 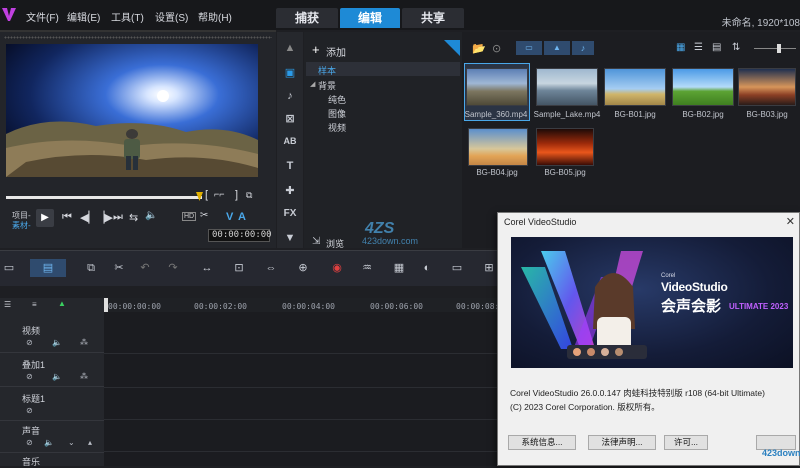 What do you see at coordinates (104, 197) in the screenshot?
I see `playback-scrubber` at bounding box center [104, 197].